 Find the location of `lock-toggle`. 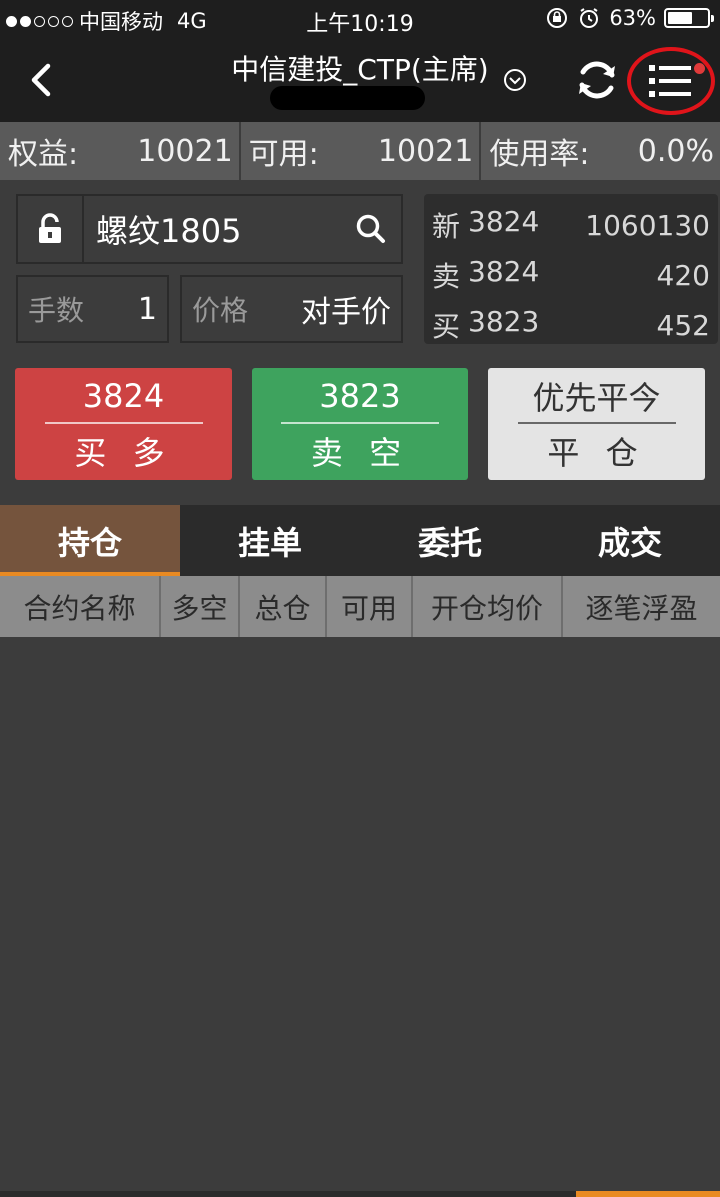

lock-toggle is located at coordinates (51, 229).